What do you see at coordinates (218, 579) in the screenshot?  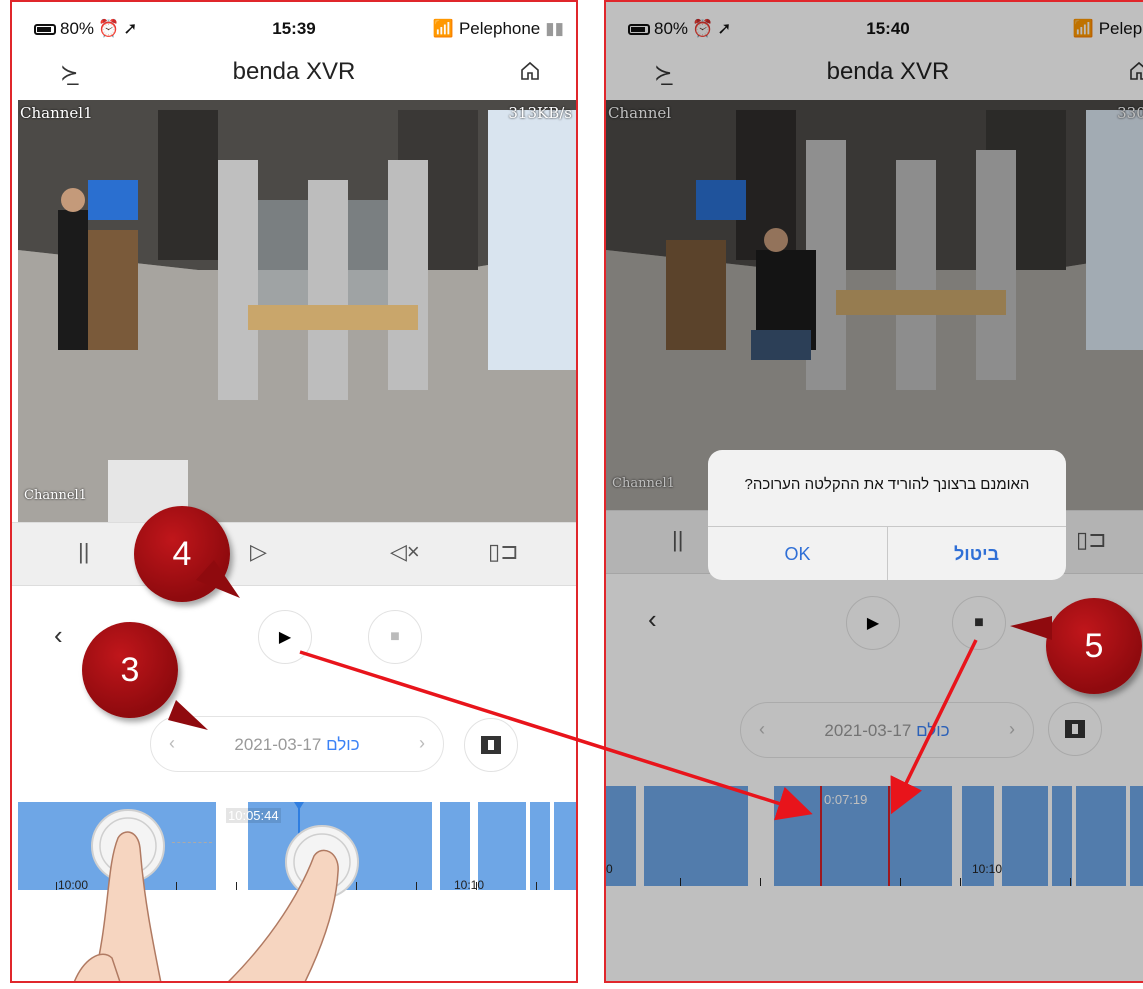 I see `badge-4-pointer` at bounding box center [218, 579].